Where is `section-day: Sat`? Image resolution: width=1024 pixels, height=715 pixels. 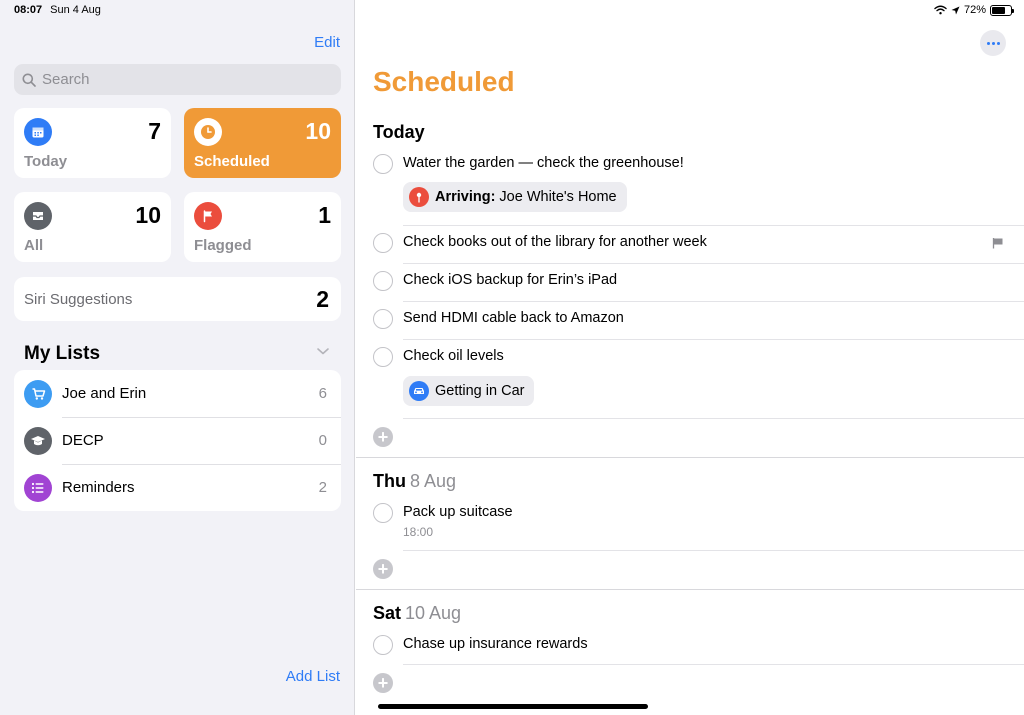 section-day: Sat is located at coordinates (387, 613).